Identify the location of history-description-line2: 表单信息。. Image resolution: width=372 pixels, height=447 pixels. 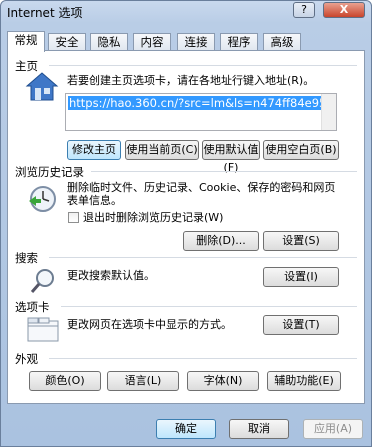
(94, 200).